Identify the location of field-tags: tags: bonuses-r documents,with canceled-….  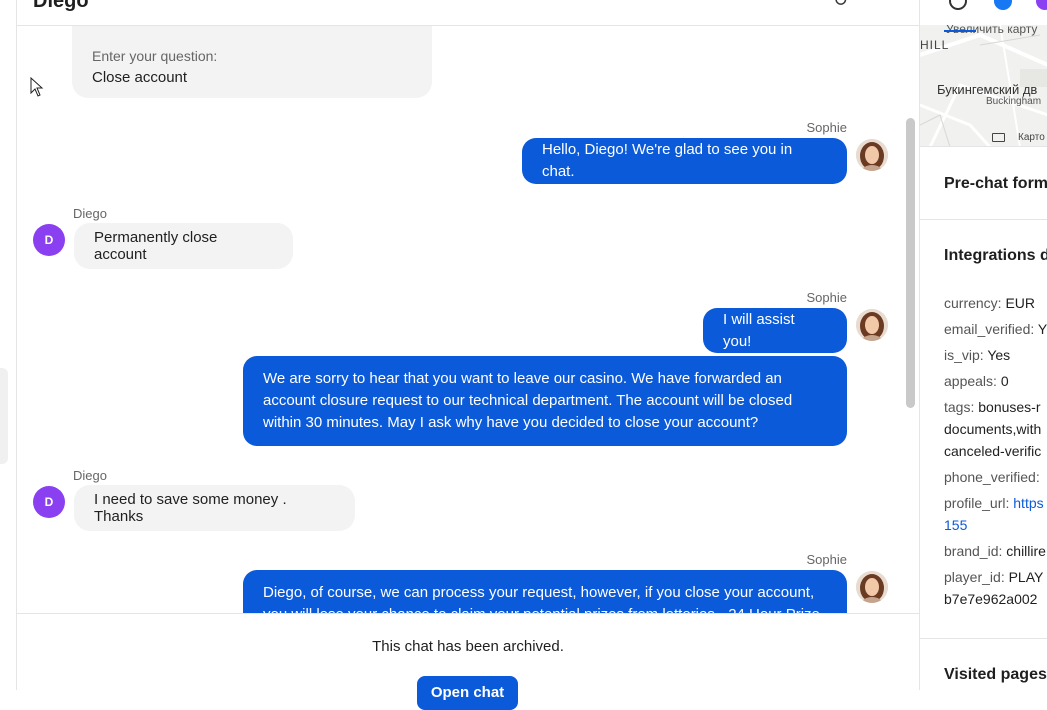
(992, 429).